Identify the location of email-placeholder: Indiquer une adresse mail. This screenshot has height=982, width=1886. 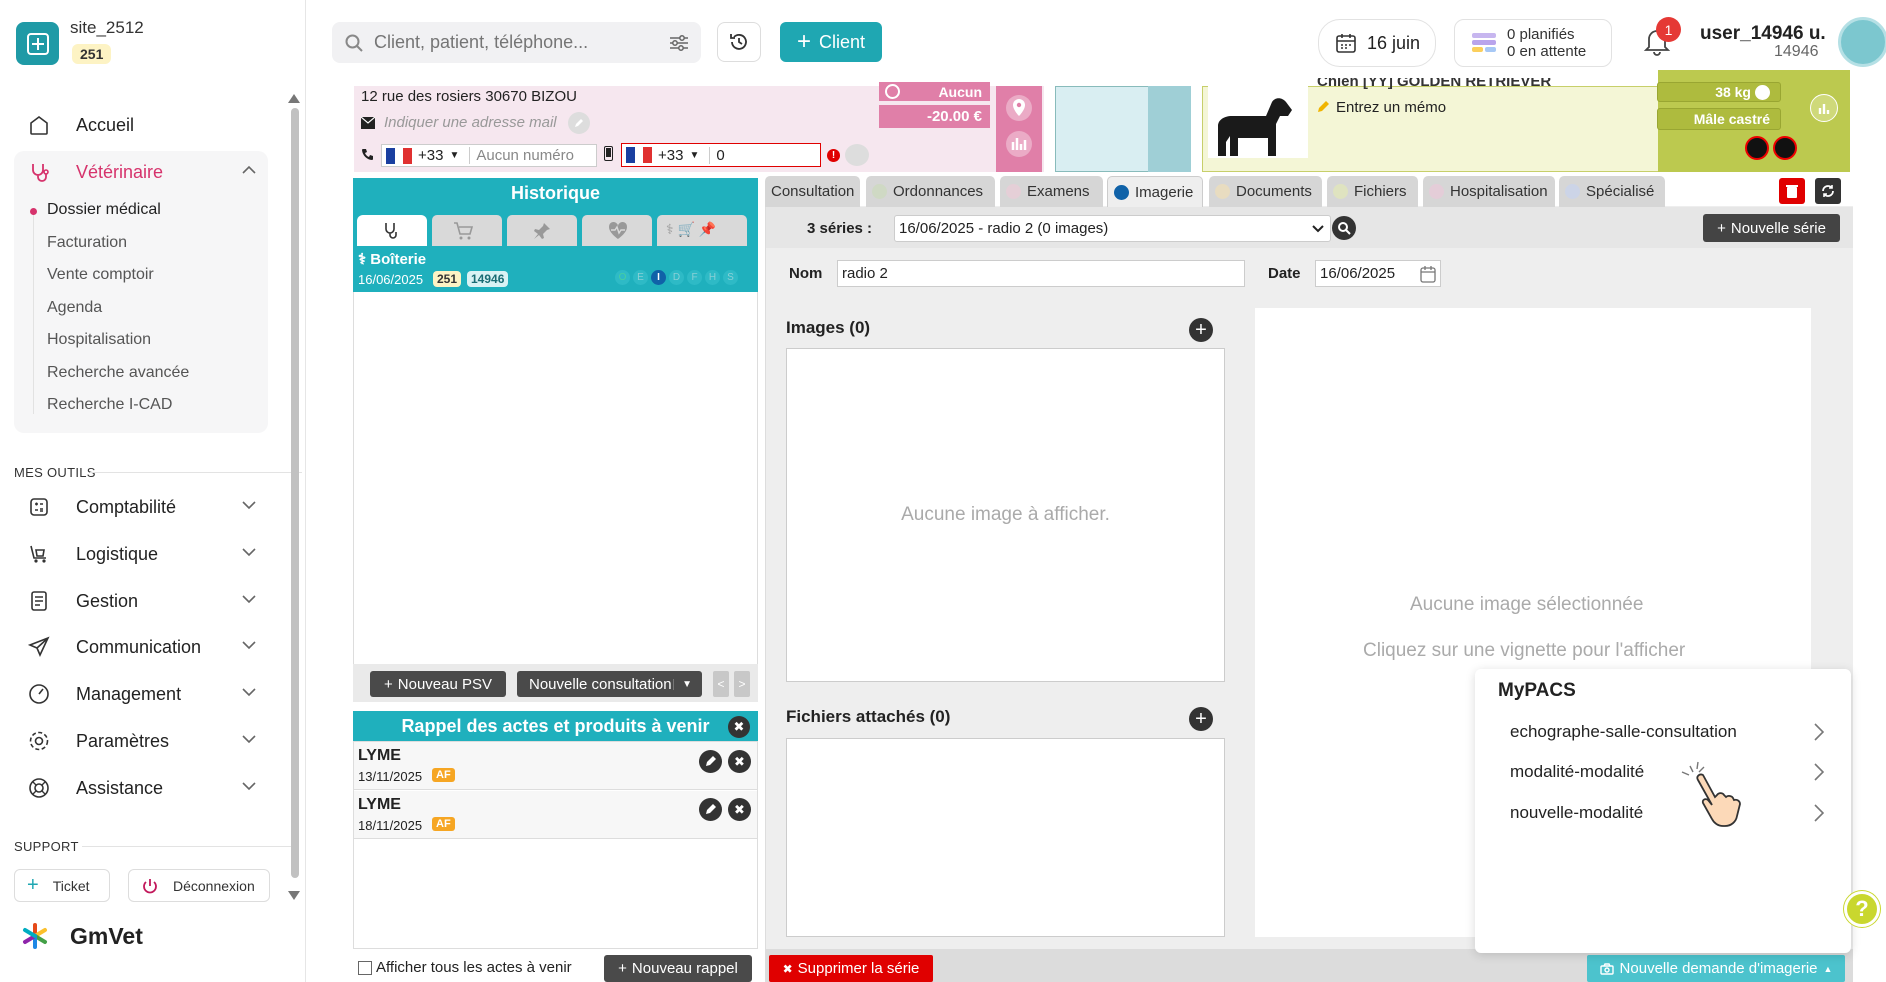
(470, 122).